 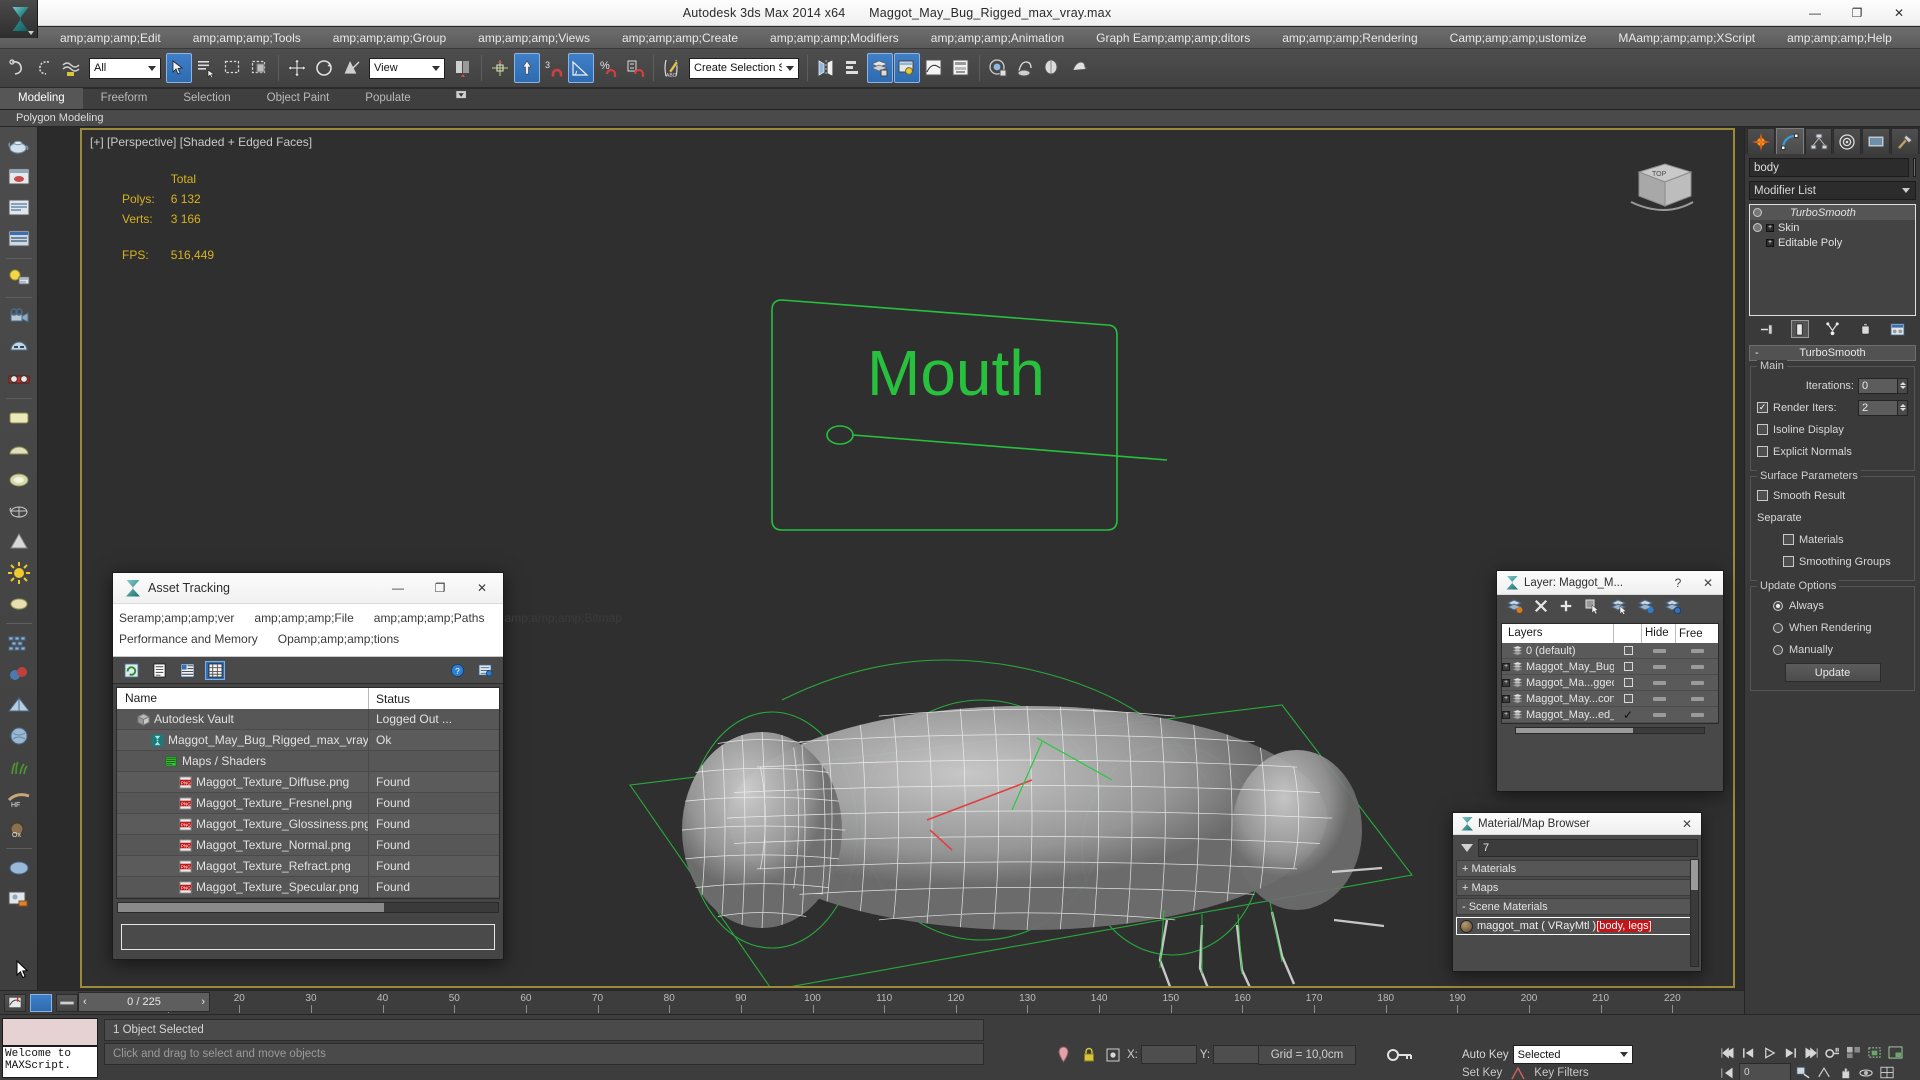 What do you see at coordinates (1610, 699) in the screenshot?
I see `layer-row: + Maggot_May...cont` at bounding box center [1610, 699].